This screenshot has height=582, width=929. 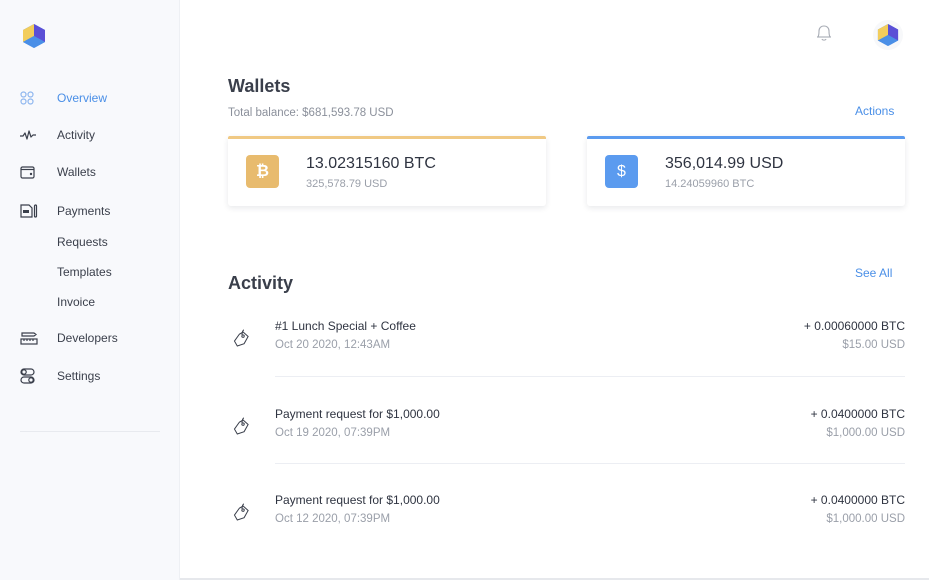 What do you see at coordinates (32, 338) in the screenshot?
I see `developer-tools-icon` at bounding box center [32, 338].